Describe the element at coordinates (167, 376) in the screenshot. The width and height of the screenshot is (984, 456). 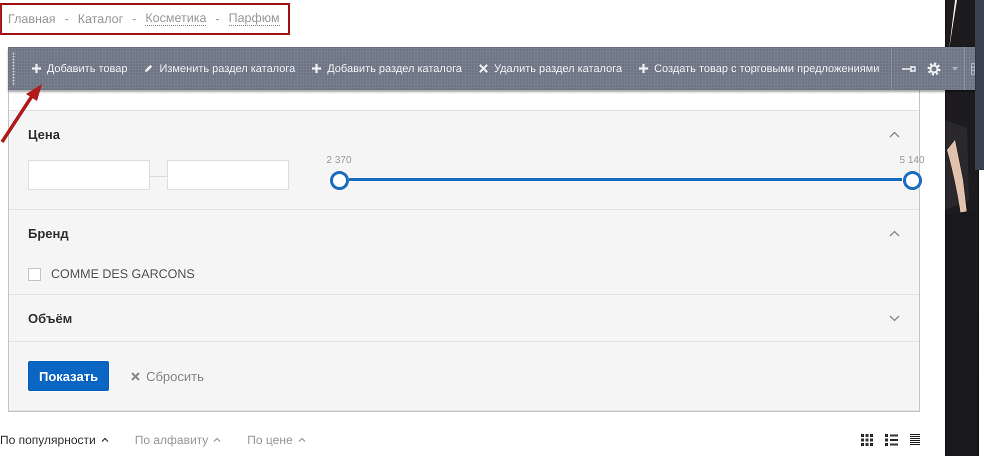
I see `reset-link: Сбросить` at that location.